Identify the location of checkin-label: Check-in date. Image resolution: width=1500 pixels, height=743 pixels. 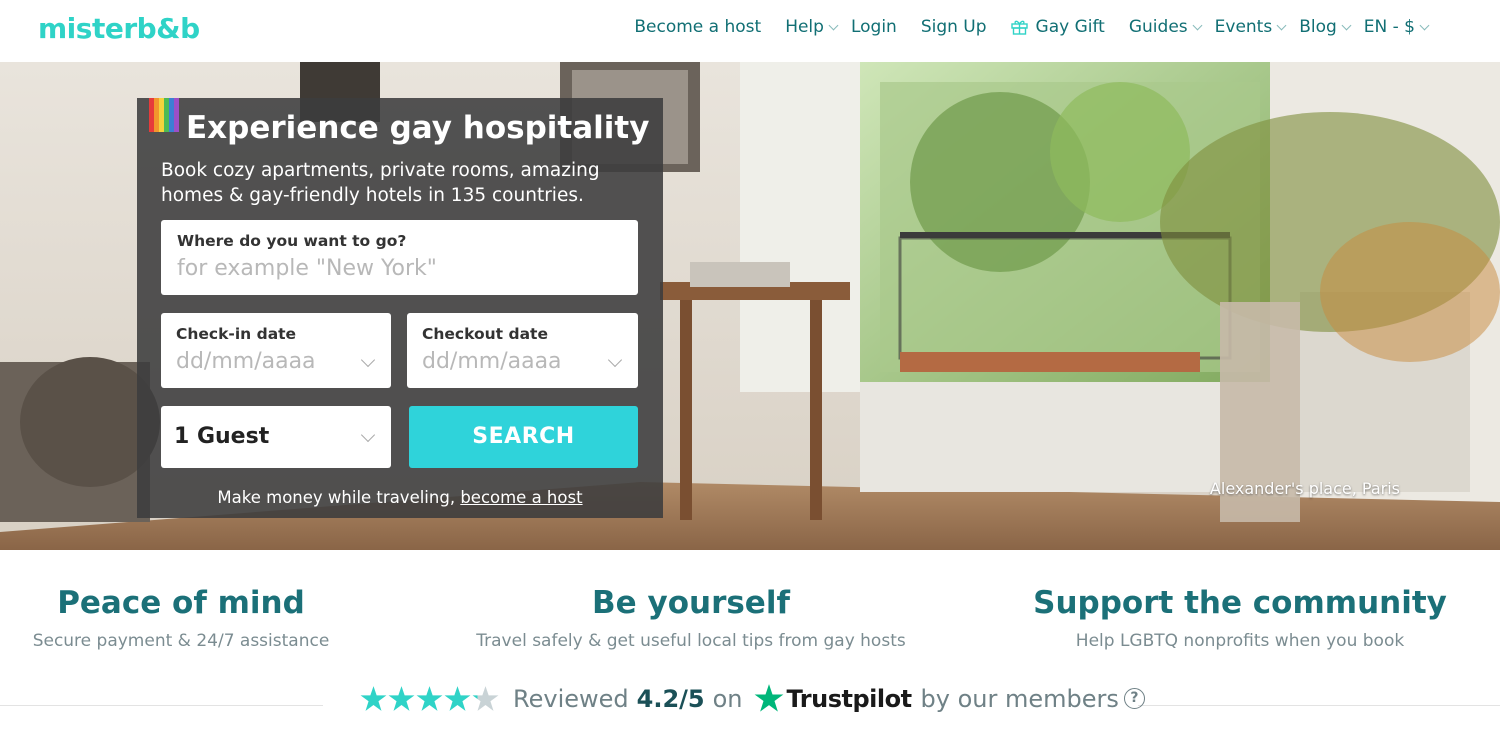
(236, 334).